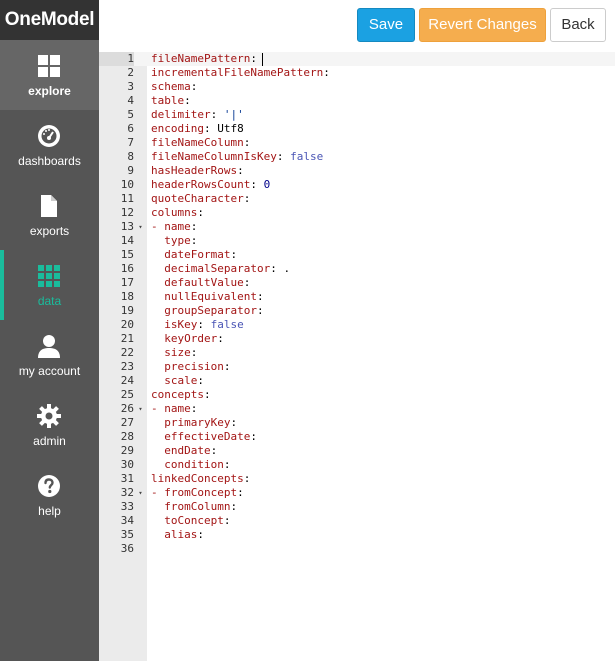 The height and width of the screenshot is (661, 615). I want to click on nav-item-help: help, so click(49, 495).